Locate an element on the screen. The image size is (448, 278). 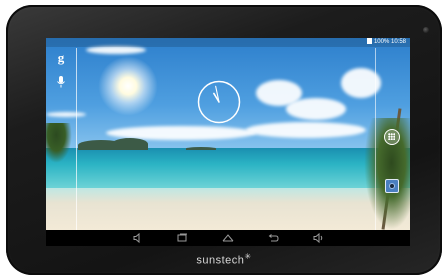
brand-logo: sunstech✳ is located at coordinates (224, 259).